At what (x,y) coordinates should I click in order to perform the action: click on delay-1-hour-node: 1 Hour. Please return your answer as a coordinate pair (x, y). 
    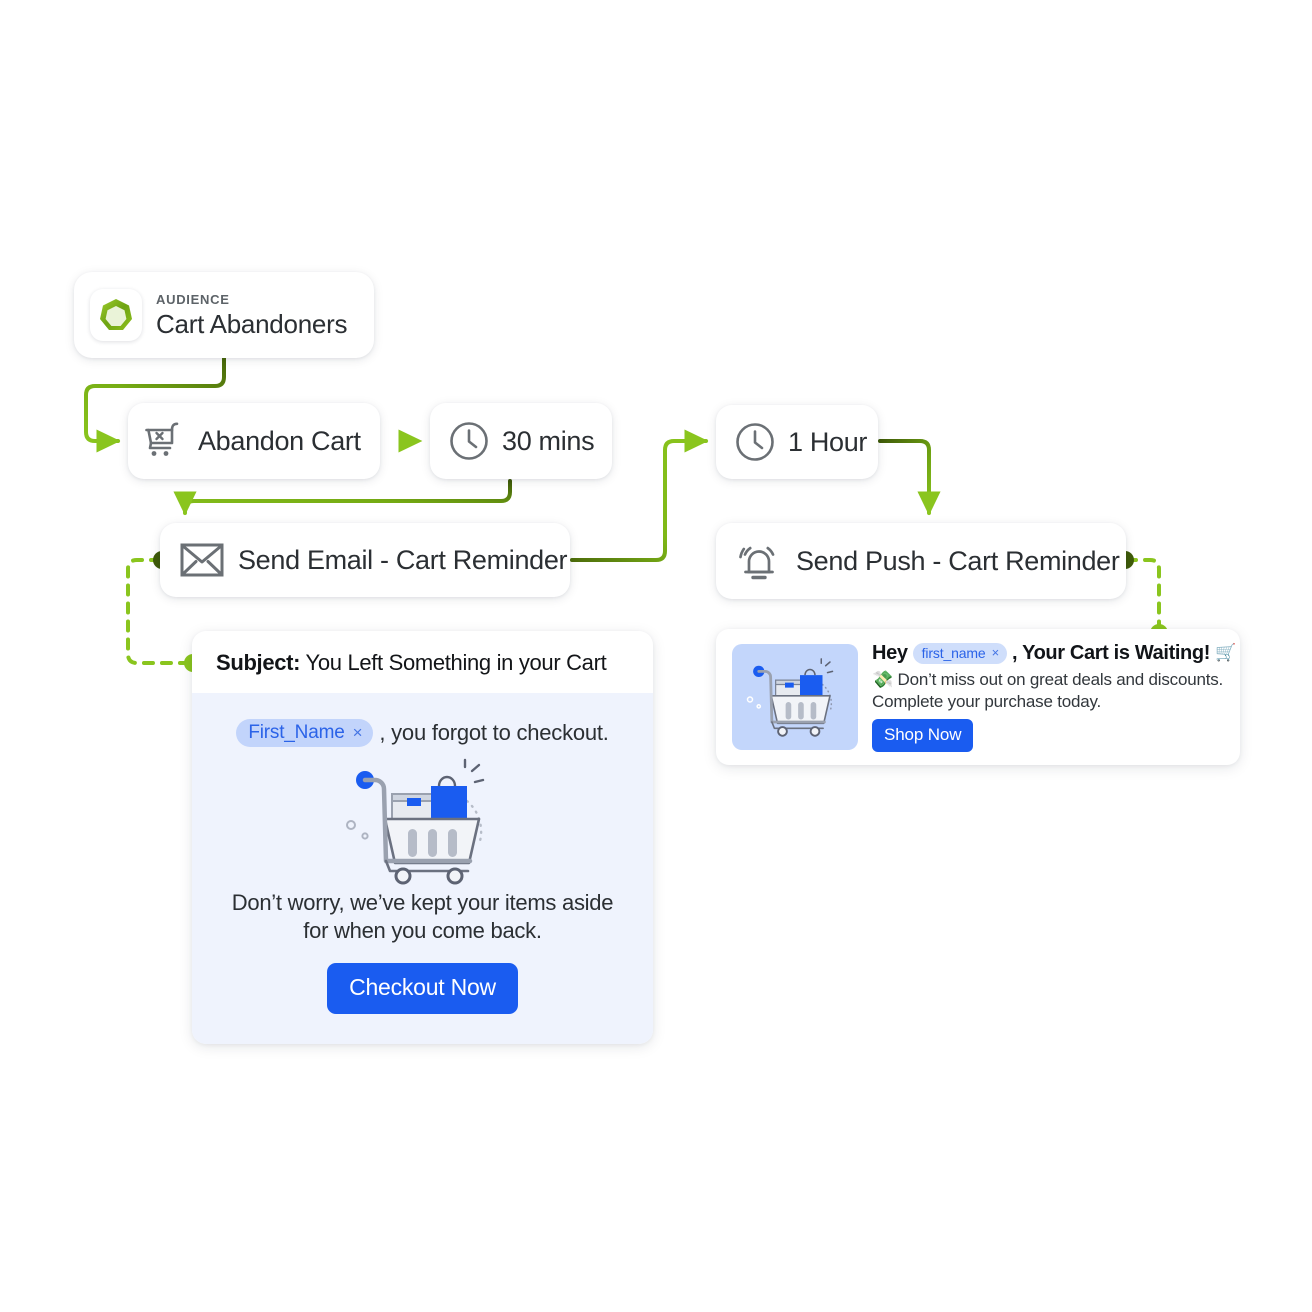
    Looking at the image, I should click on (797, 442).